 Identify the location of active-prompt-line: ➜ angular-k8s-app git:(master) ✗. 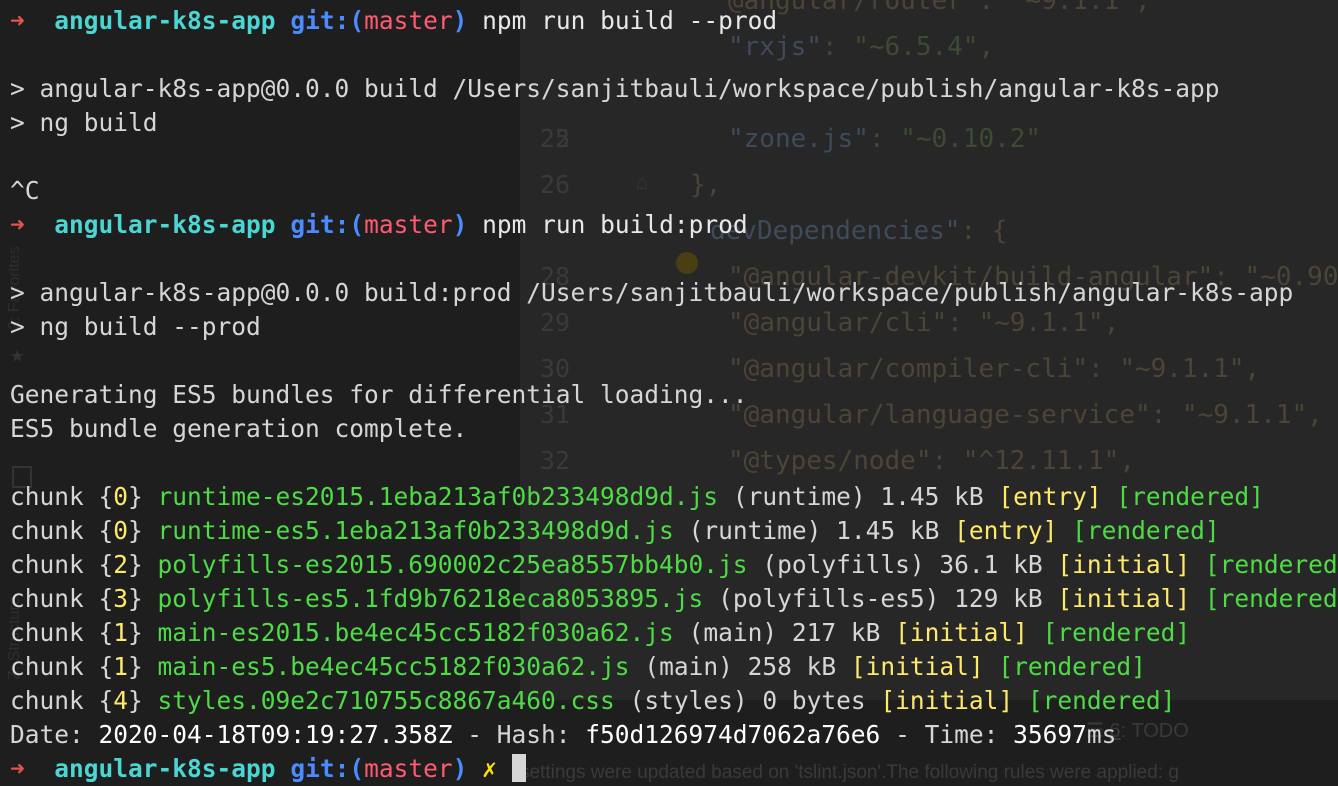
(268, 769).